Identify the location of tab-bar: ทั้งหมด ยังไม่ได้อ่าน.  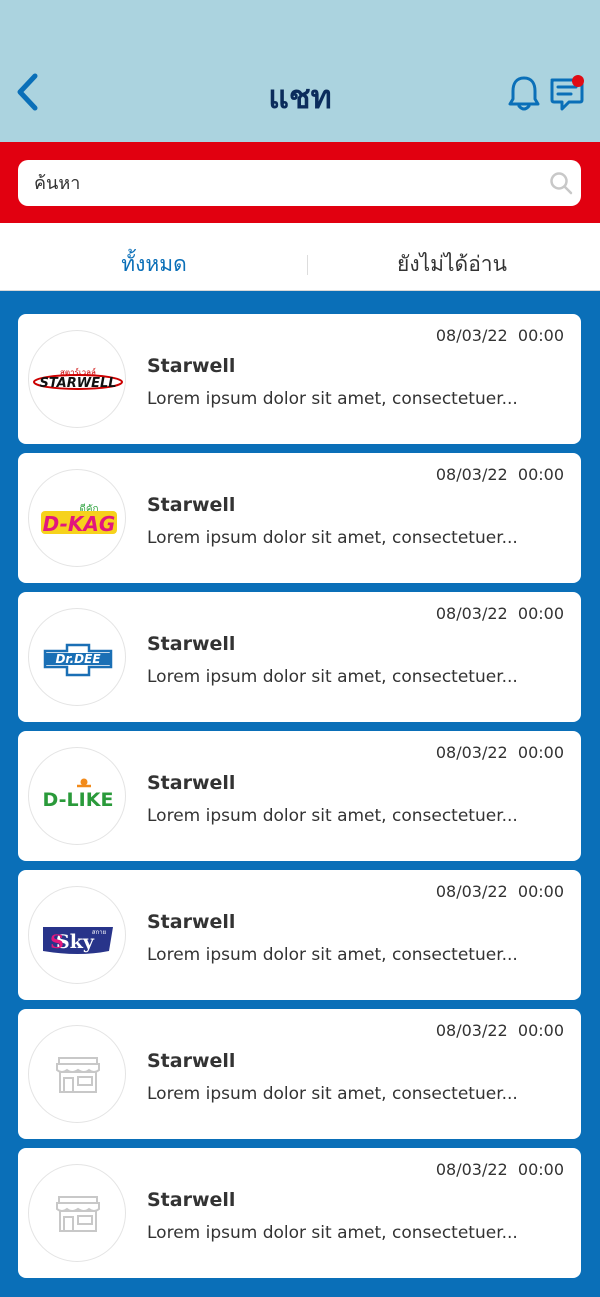
(300, 257).